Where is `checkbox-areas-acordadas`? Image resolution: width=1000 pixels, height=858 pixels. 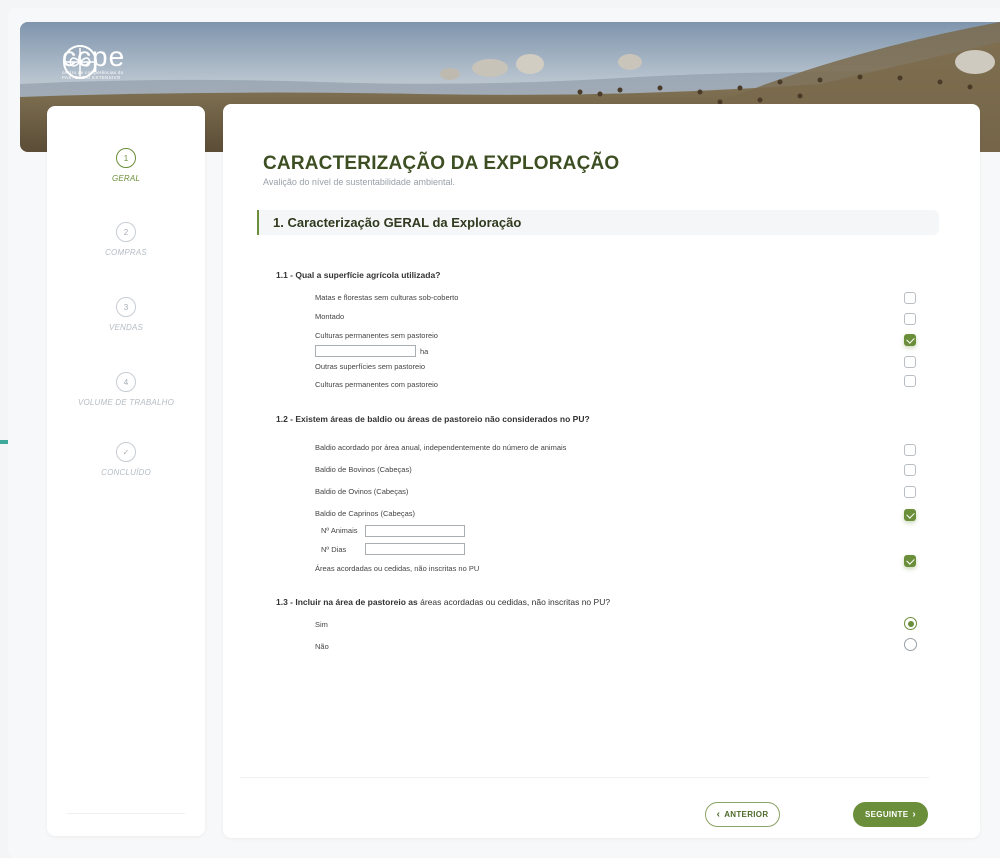
checkbox-areas-acordadas is located at coordinates (910, 561).